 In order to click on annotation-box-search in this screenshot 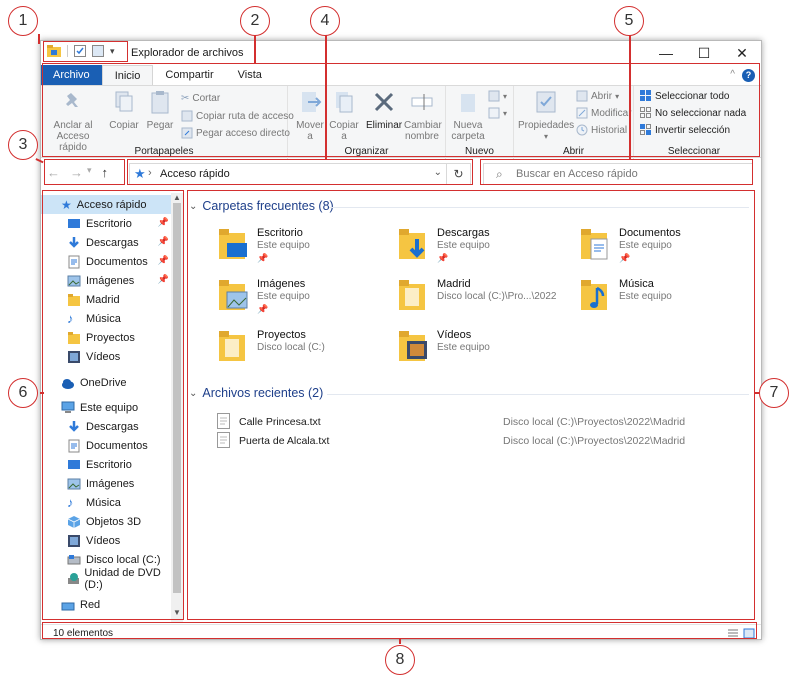, I will do `click(616, 172)`.